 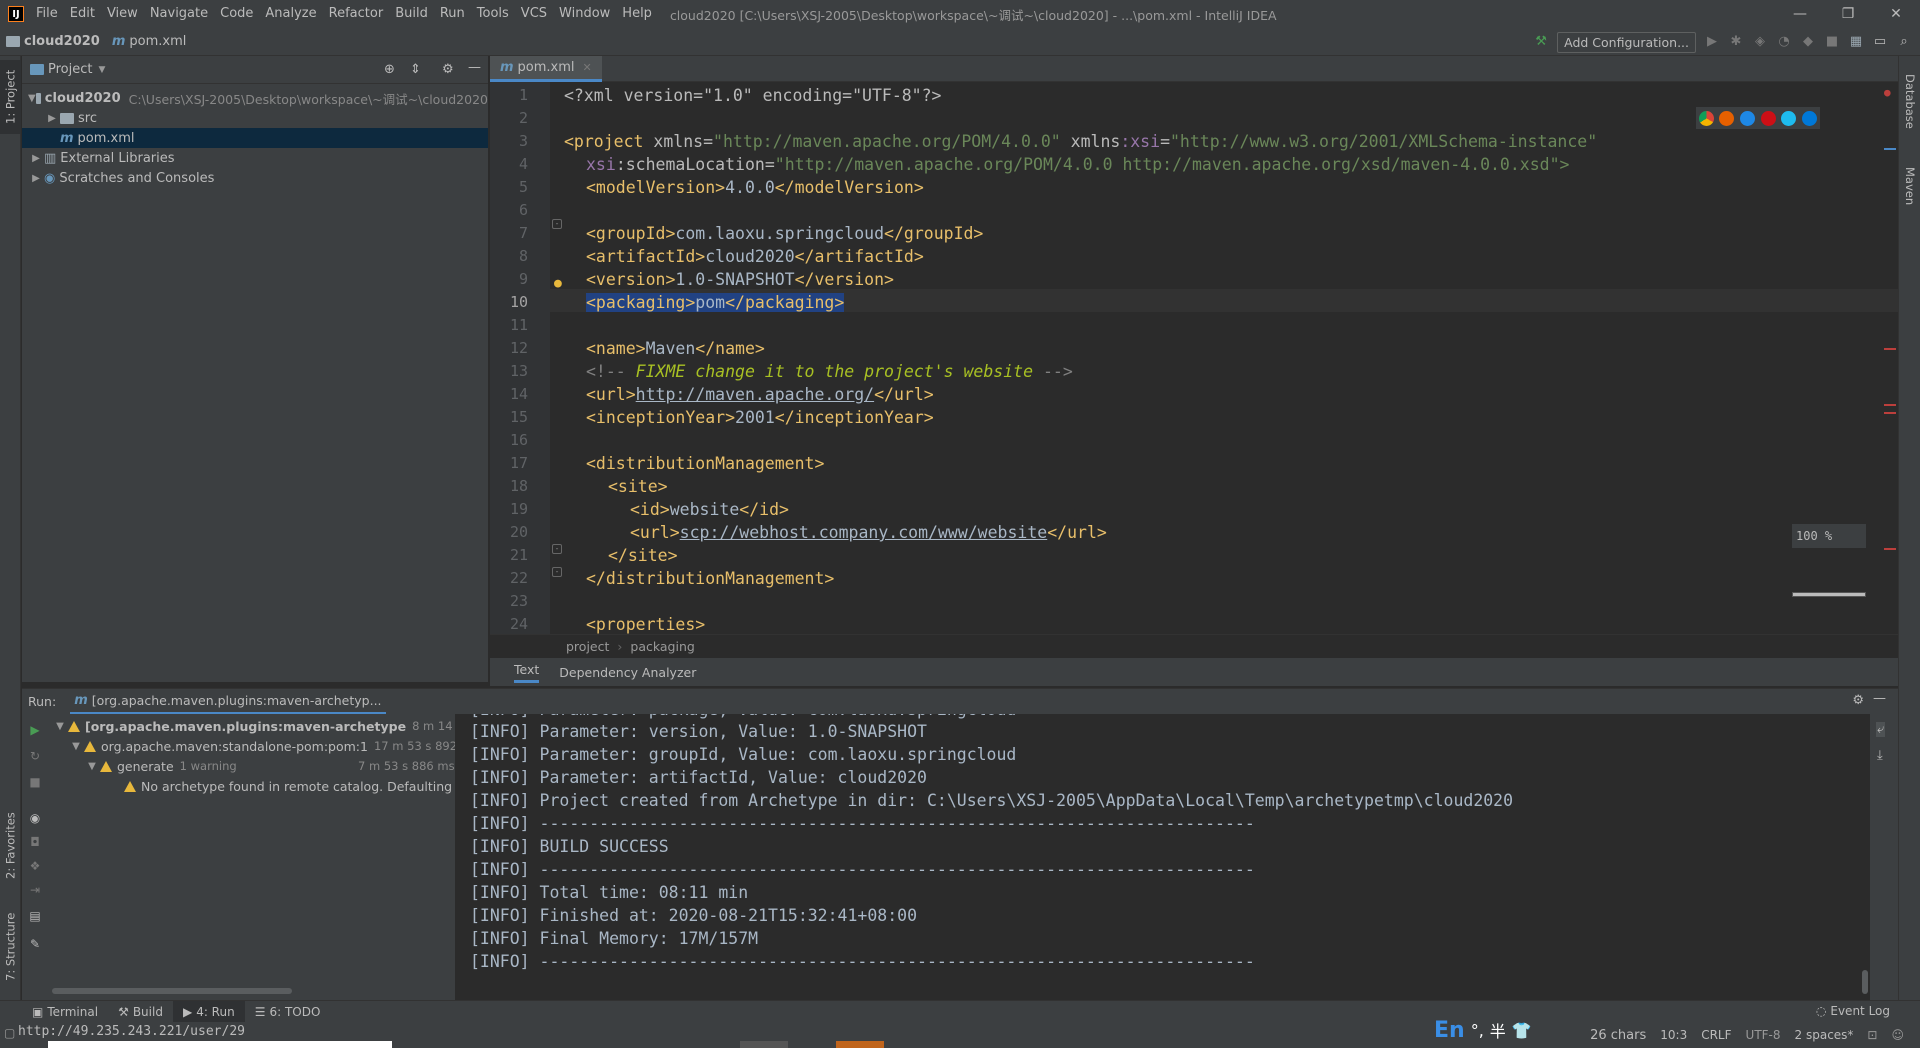 What do you see at coordinates (1880, 42) in the screenshot?
I see `toggle-layout-icon: ▭` at bounding box center [1880, 42].